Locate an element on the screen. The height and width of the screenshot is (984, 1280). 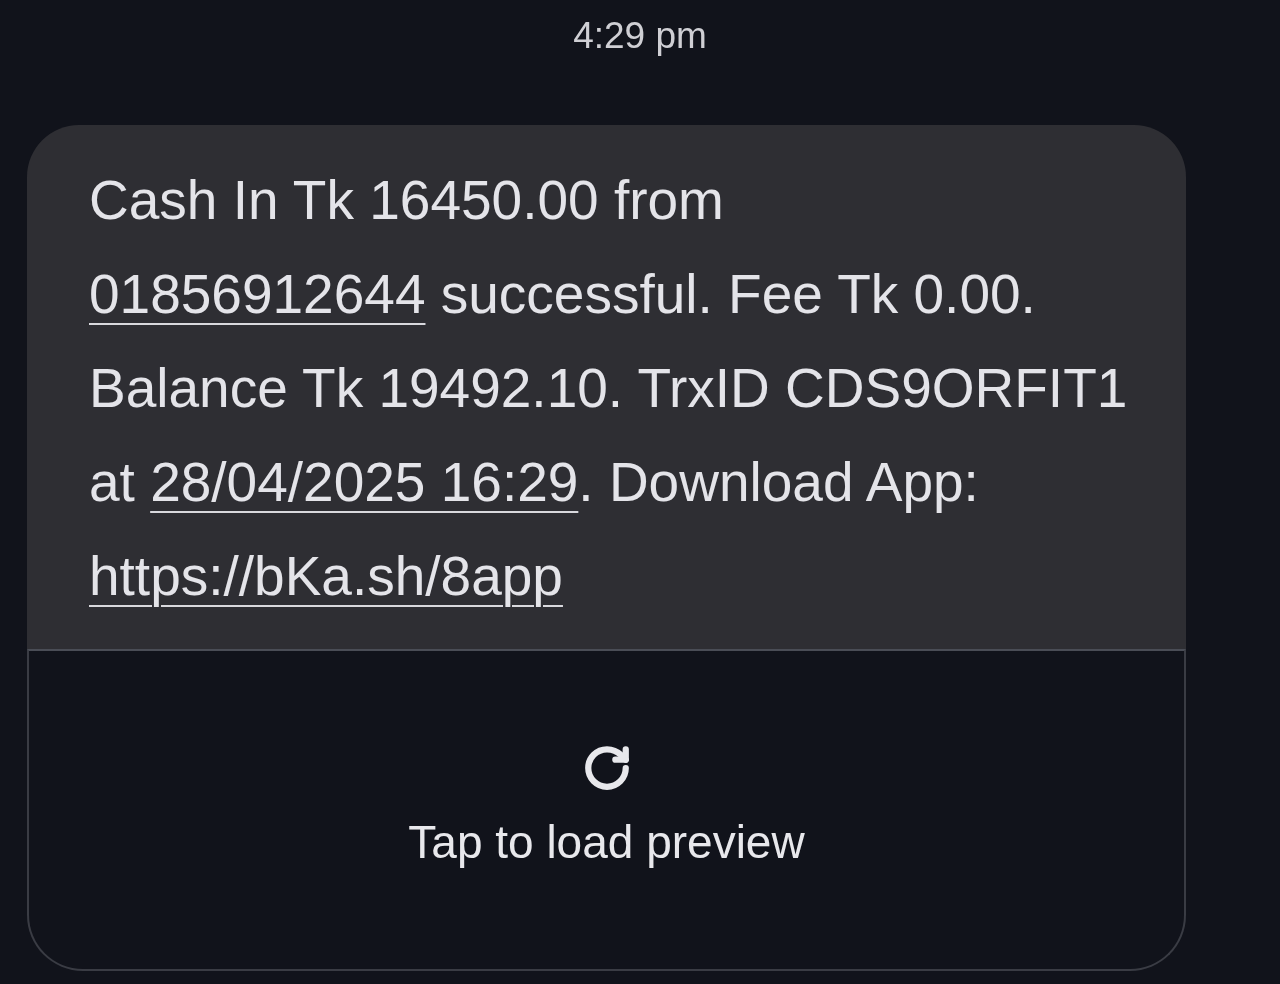
message-link: 01856912644 is located at coordinates (257, 294).